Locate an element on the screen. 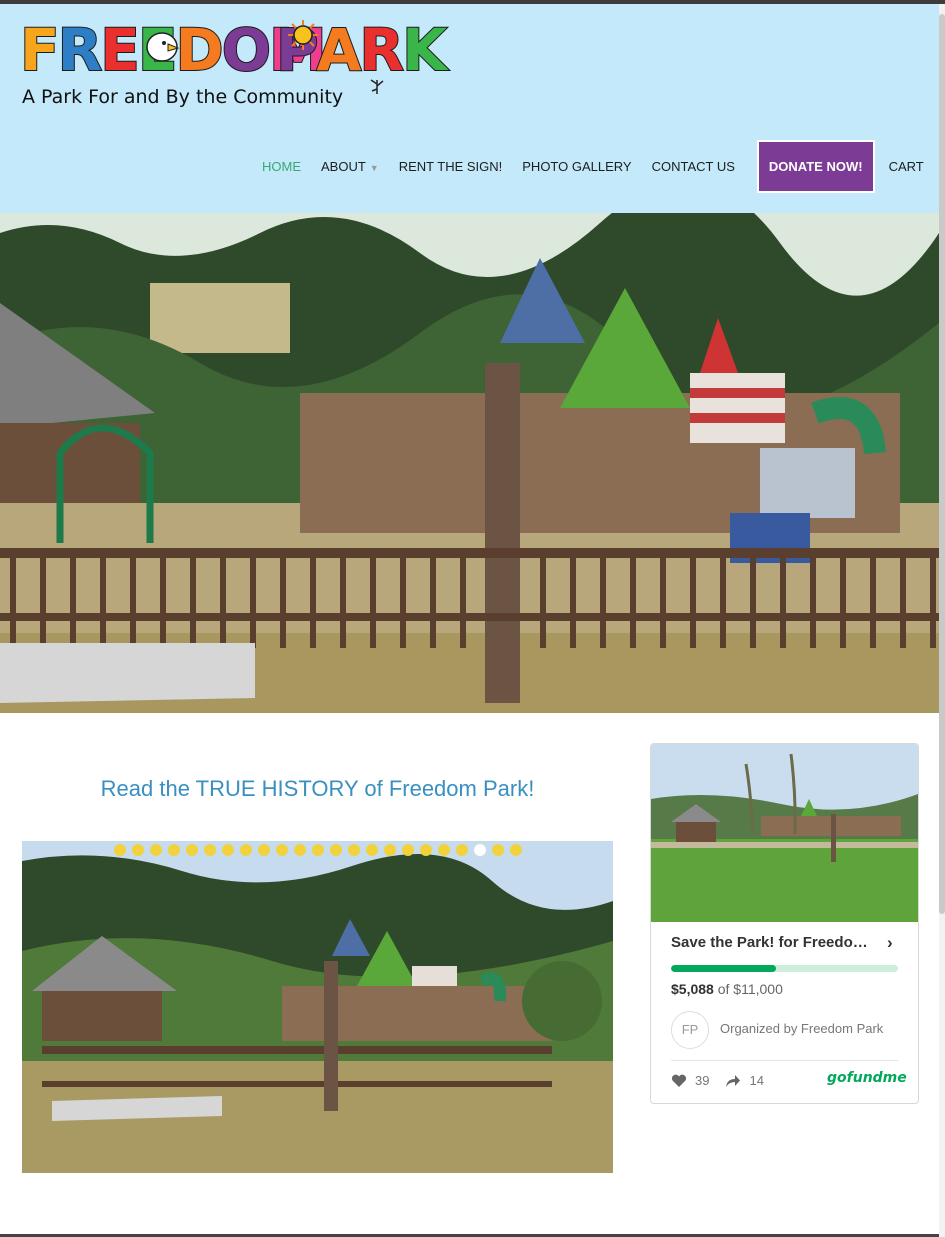  gofundme-logo: gofundme is located at coordinates (867, 1078).